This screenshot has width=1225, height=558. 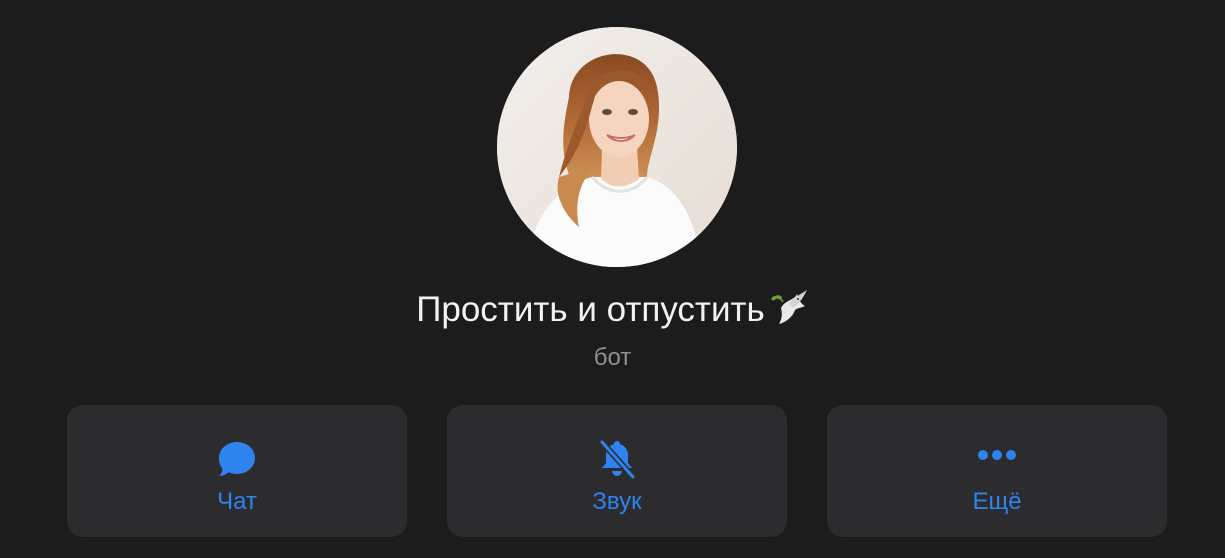 I want to click on profile-name-text: Простить и отпустить, so click(x=590, y=309).